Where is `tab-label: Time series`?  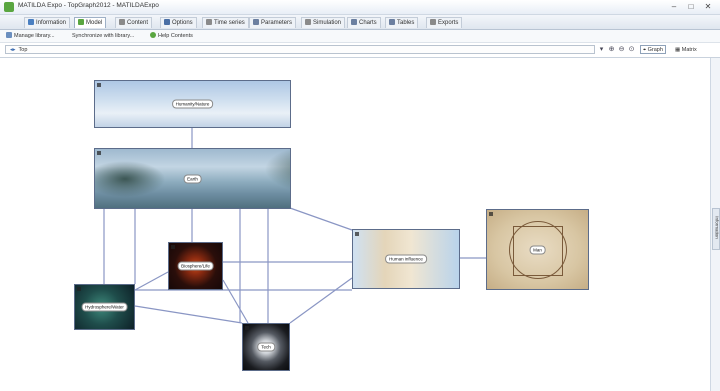 tab-label: Time series is located at coordinates (229, 23).